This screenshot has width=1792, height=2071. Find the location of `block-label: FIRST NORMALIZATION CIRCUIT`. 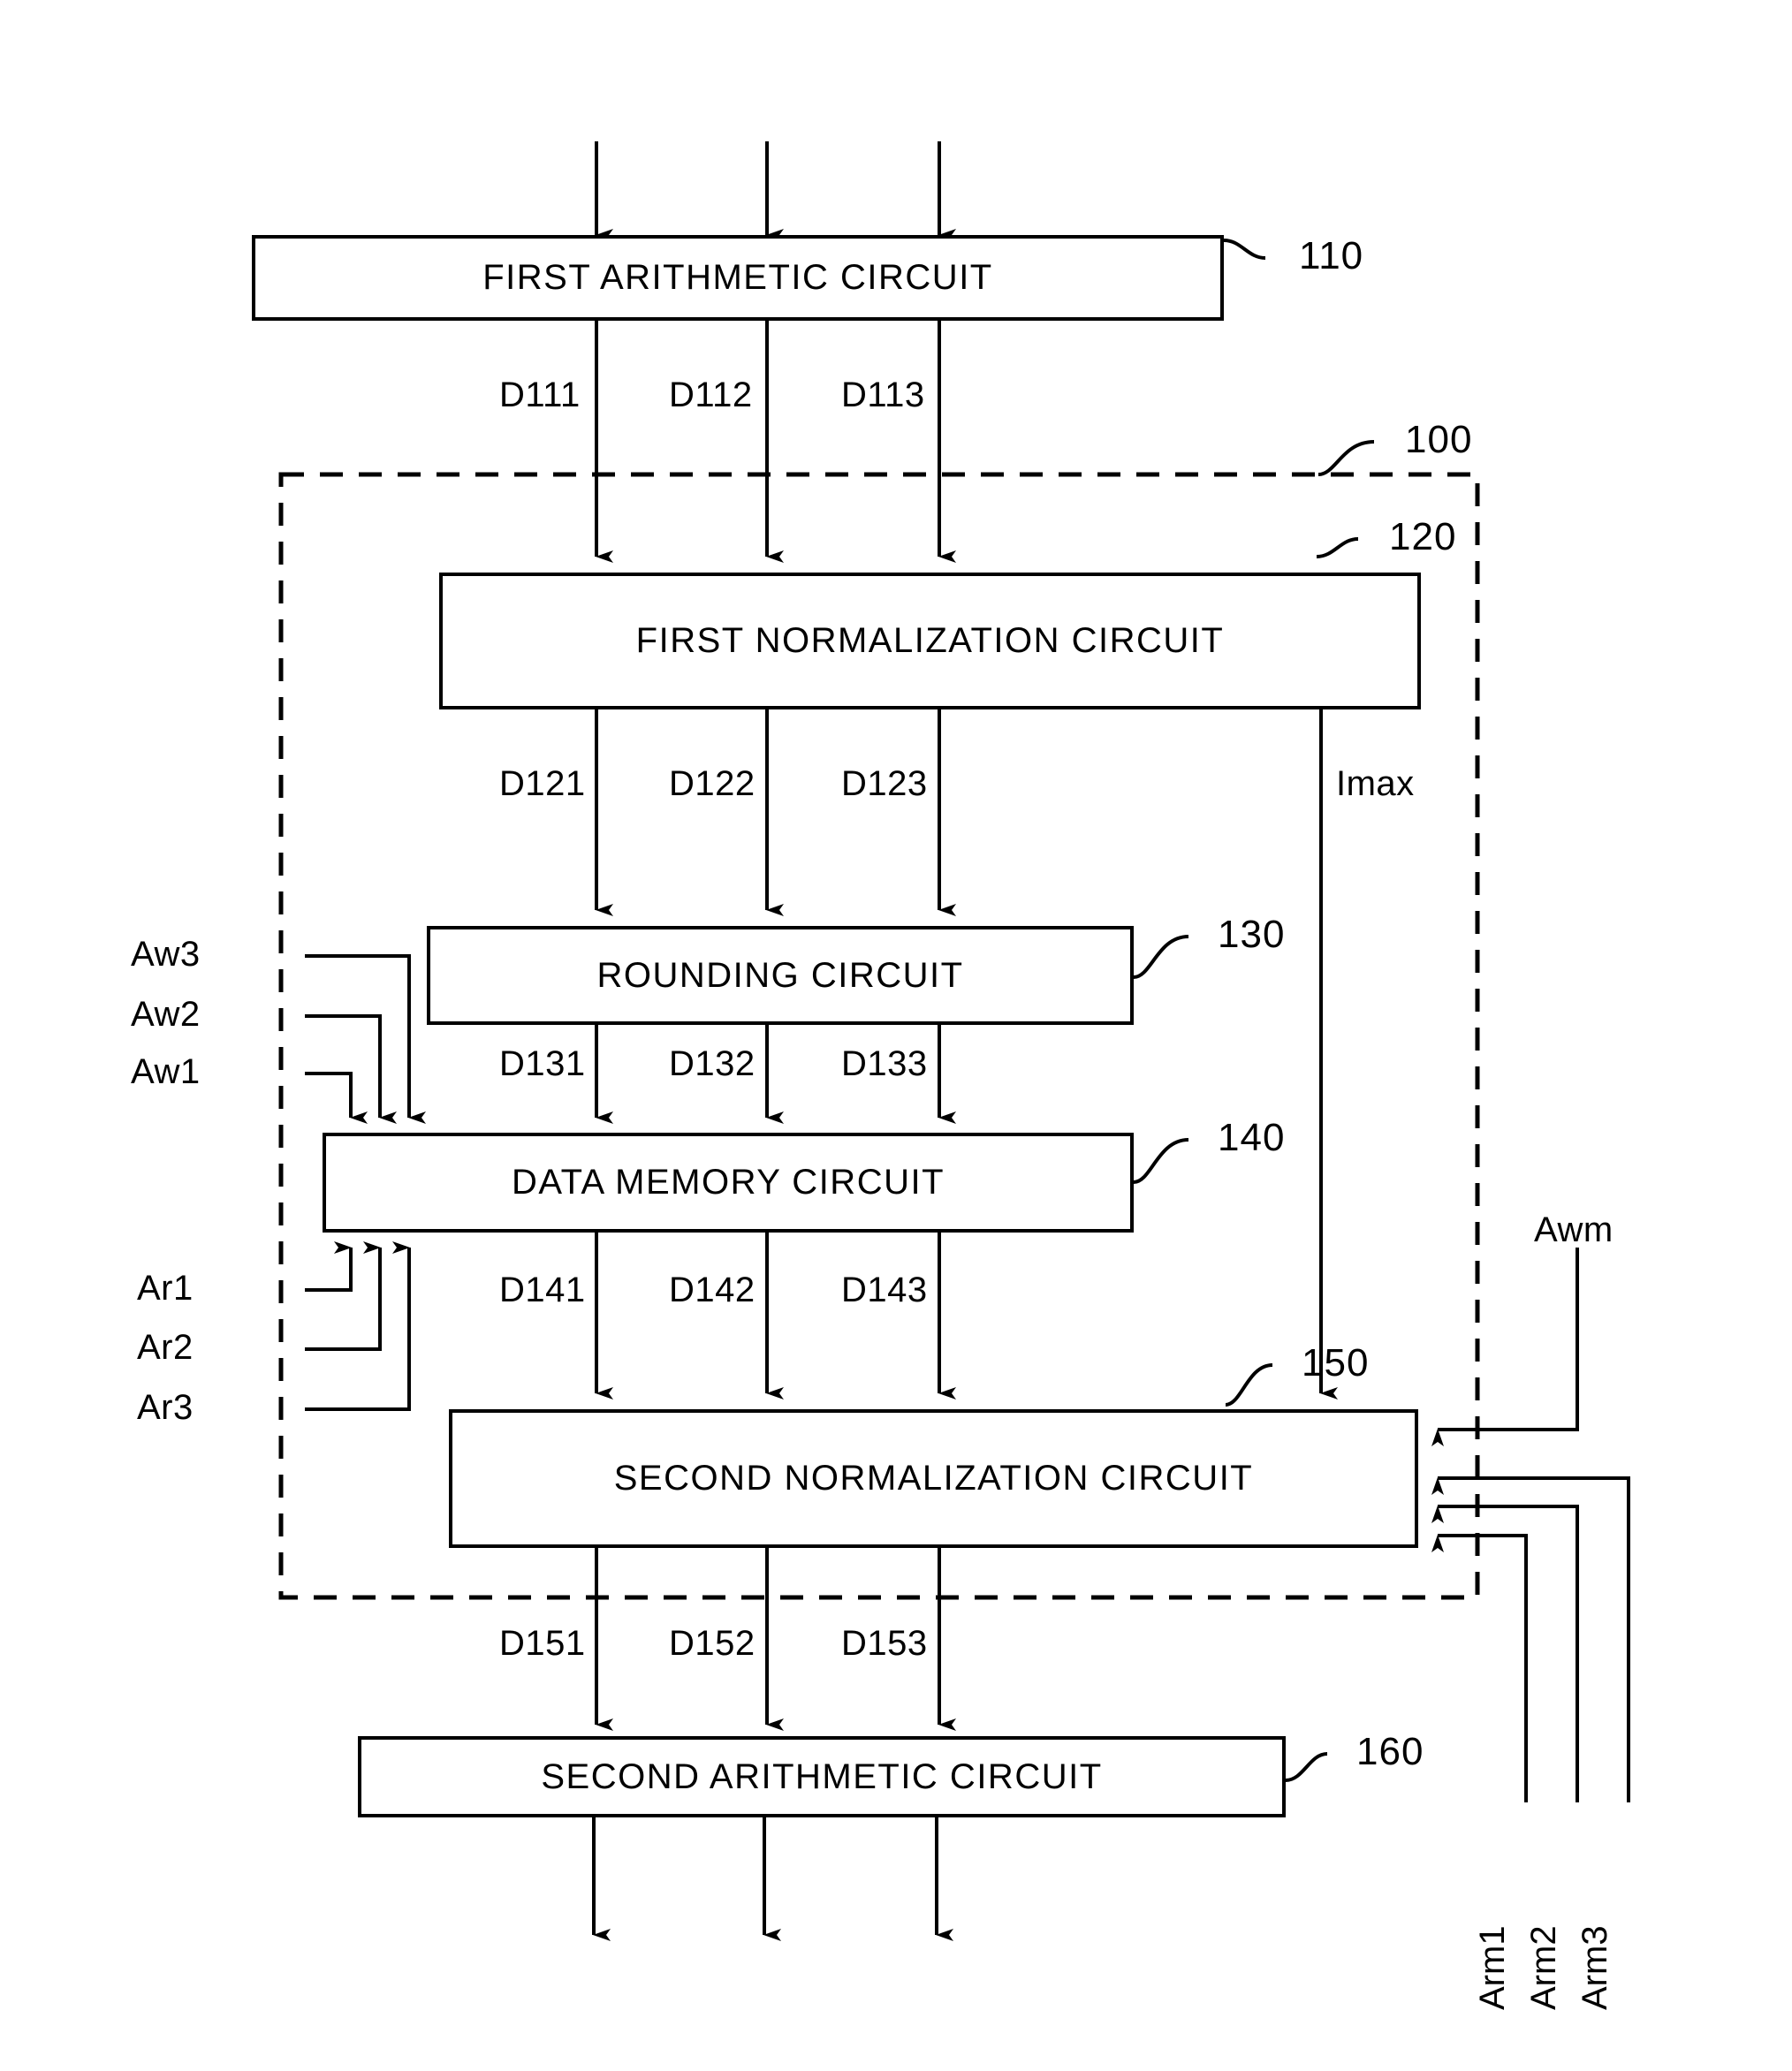

block-label: FIRST NORMALIZATION CIRCUIT is located at coordinates (930, 640).